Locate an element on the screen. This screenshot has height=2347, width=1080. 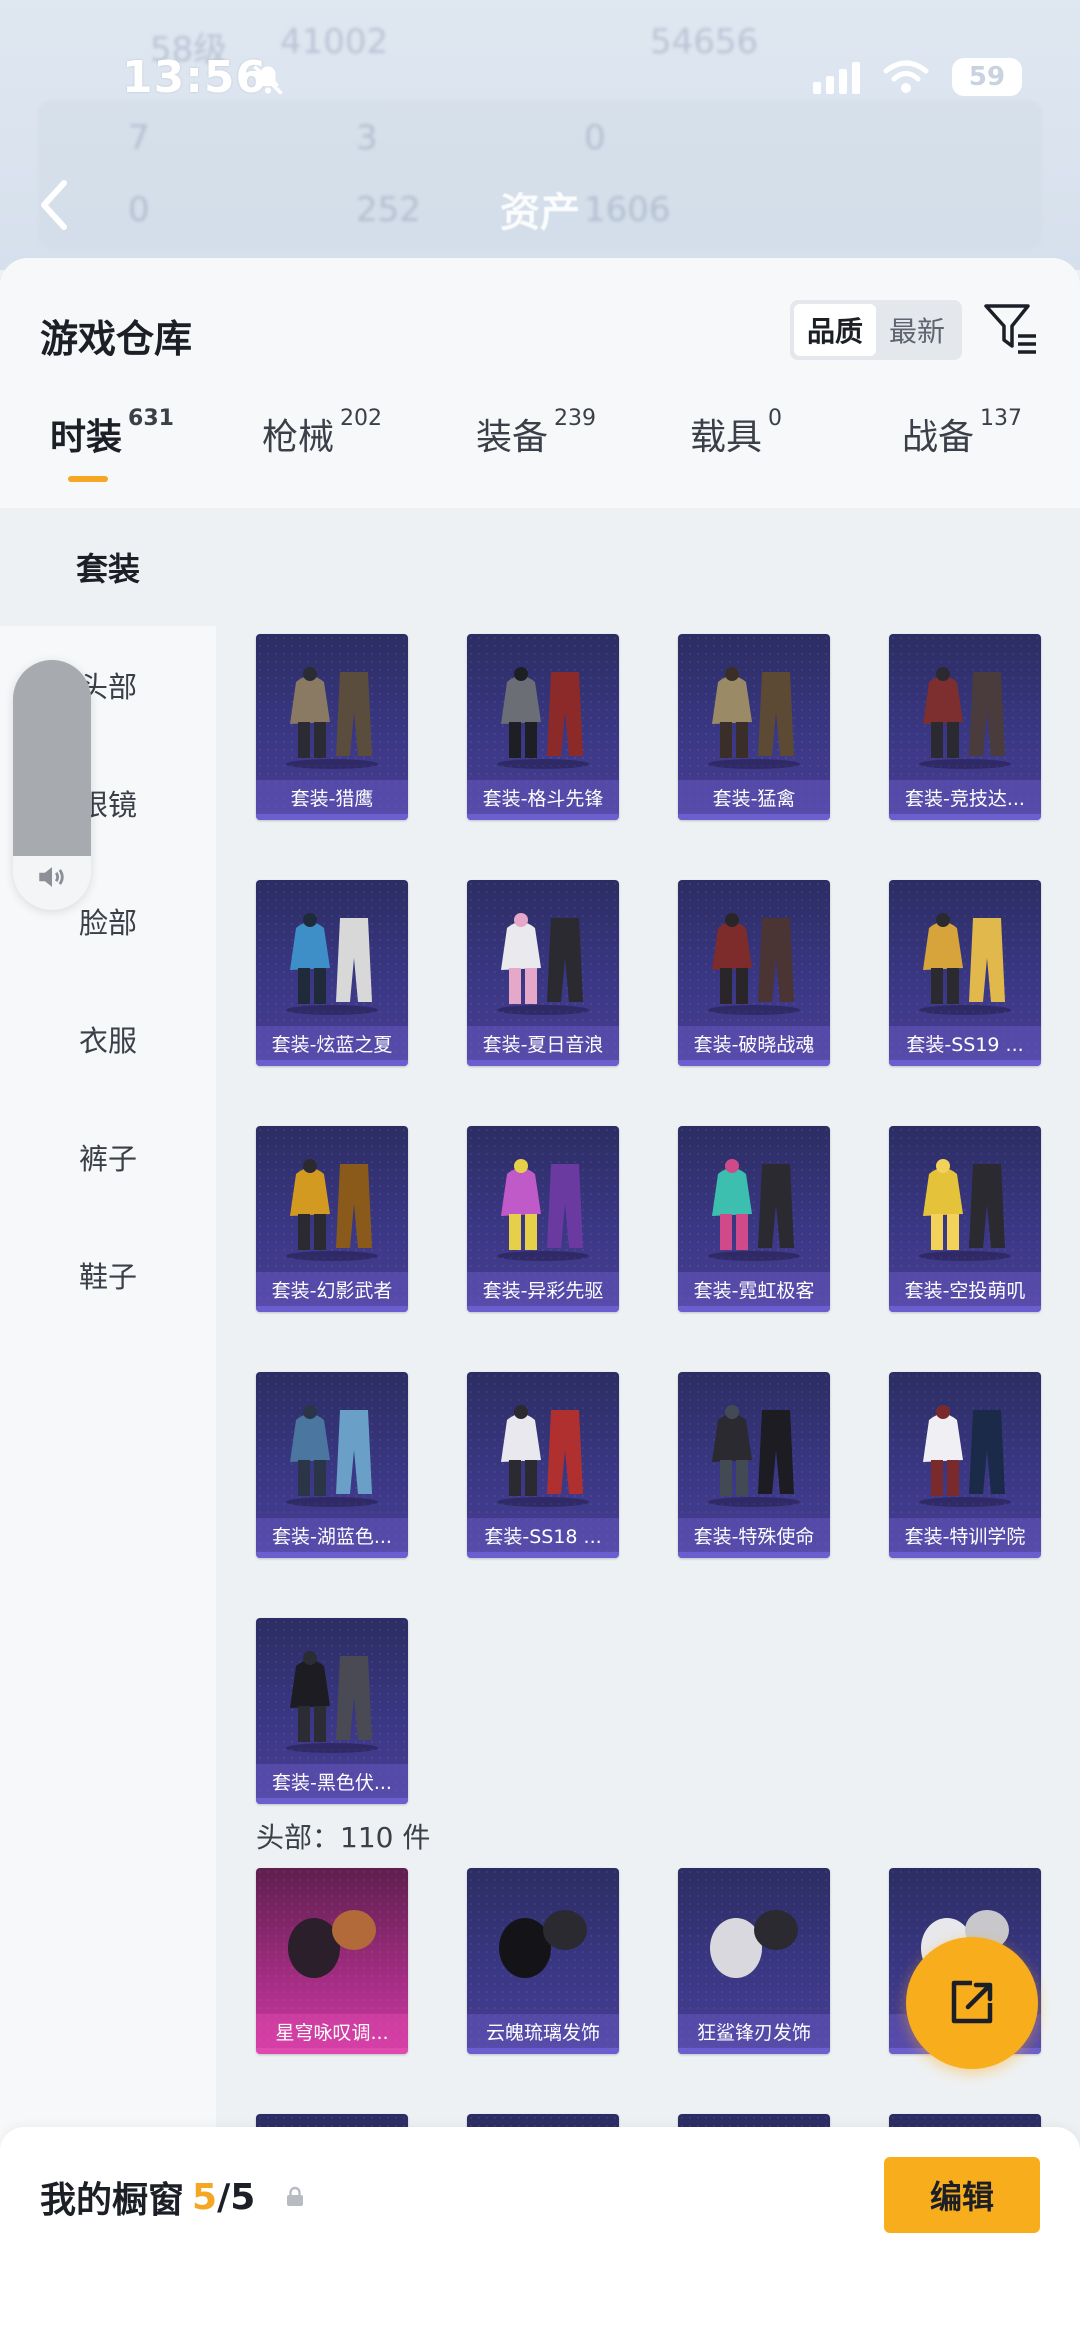
status-indicators: 59 is located at coordinates (917, 77).